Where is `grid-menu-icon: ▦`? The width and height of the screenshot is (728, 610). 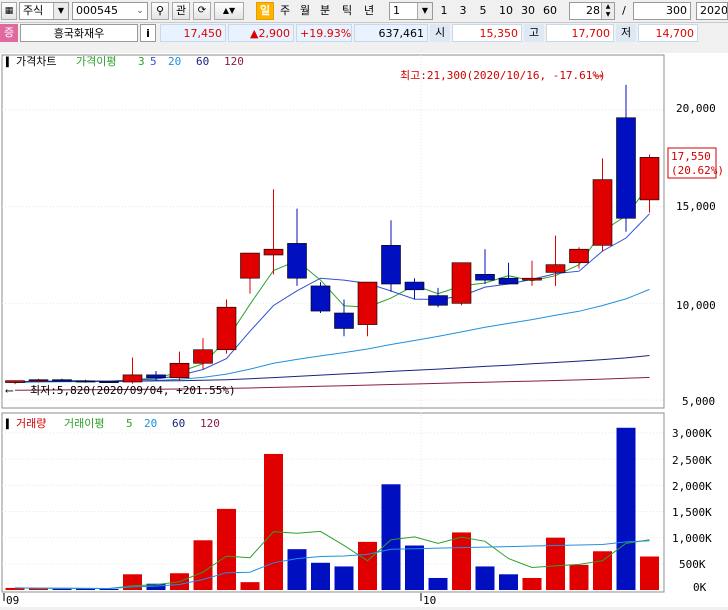 grid-menu-icon: ▦ is located at coordinates (9, 11).